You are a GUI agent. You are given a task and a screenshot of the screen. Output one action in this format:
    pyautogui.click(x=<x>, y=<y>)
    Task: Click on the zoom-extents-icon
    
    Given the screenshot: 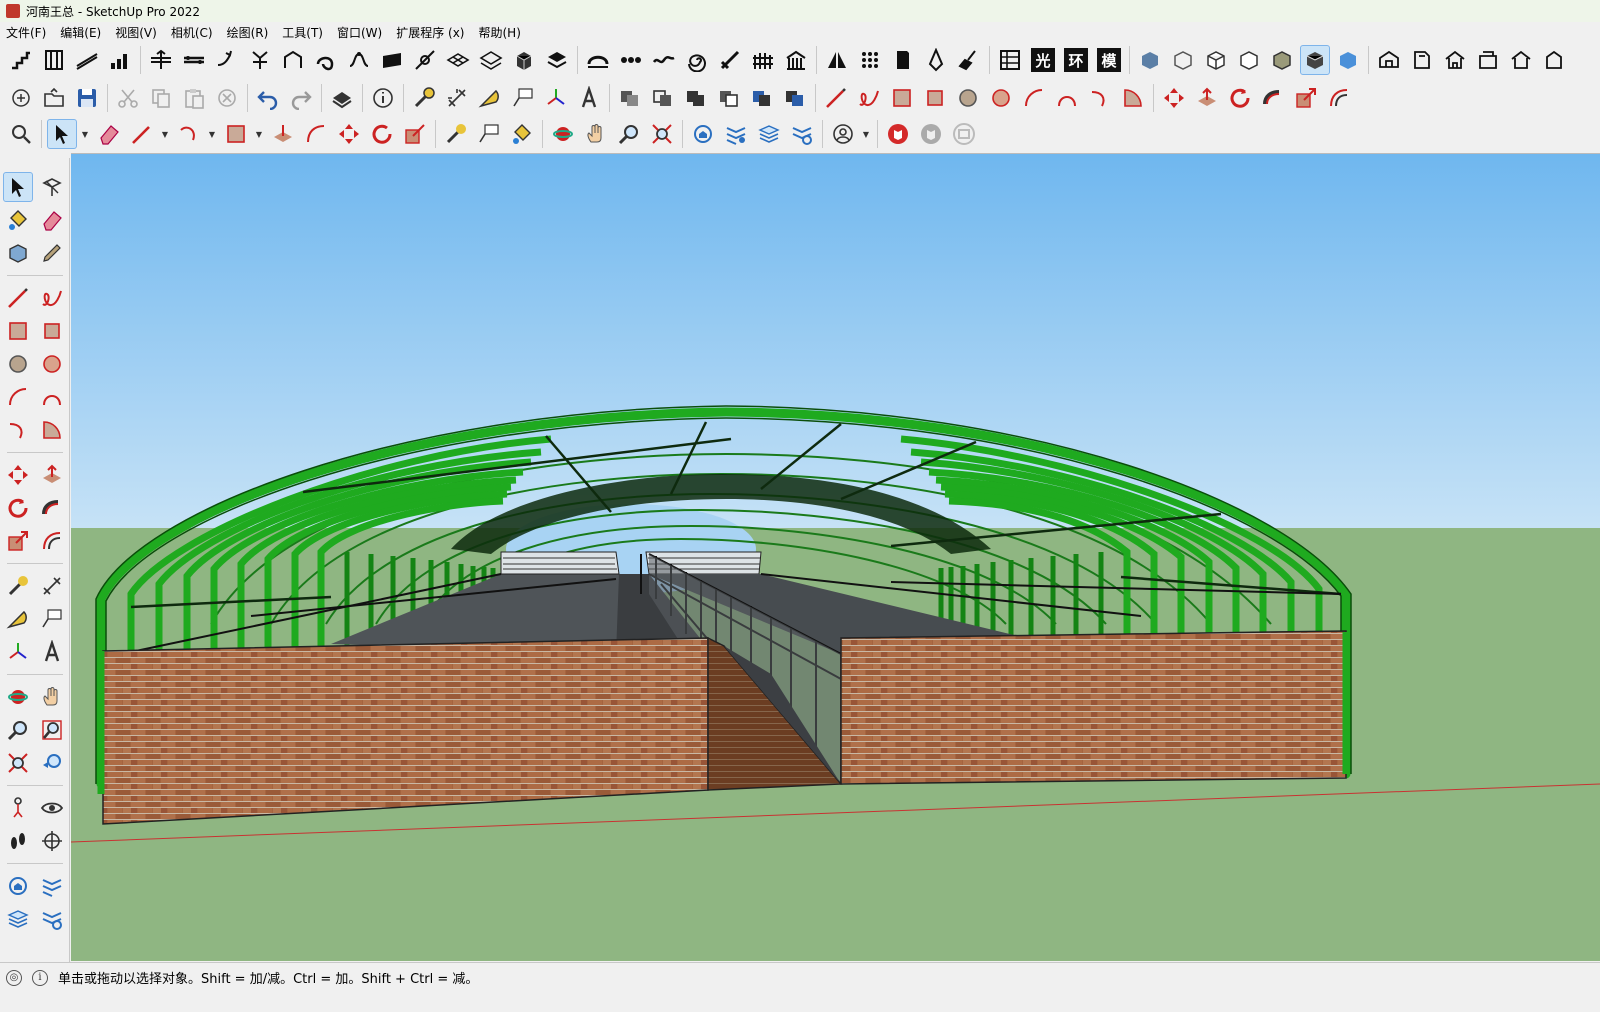 What is the action you would take?
    pyautogui.click(x=662, y=134)
    